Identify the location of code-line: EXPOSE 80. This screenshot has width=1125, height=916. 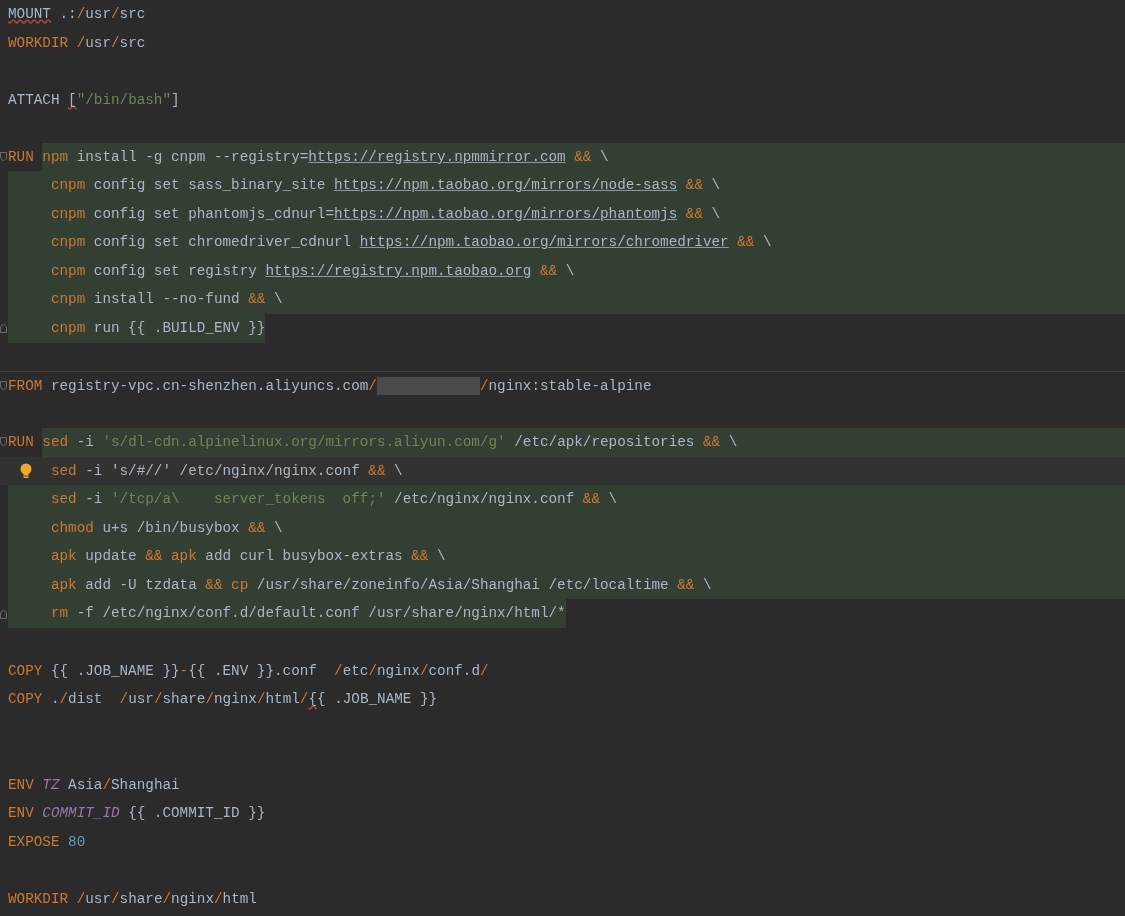
(47, 842).